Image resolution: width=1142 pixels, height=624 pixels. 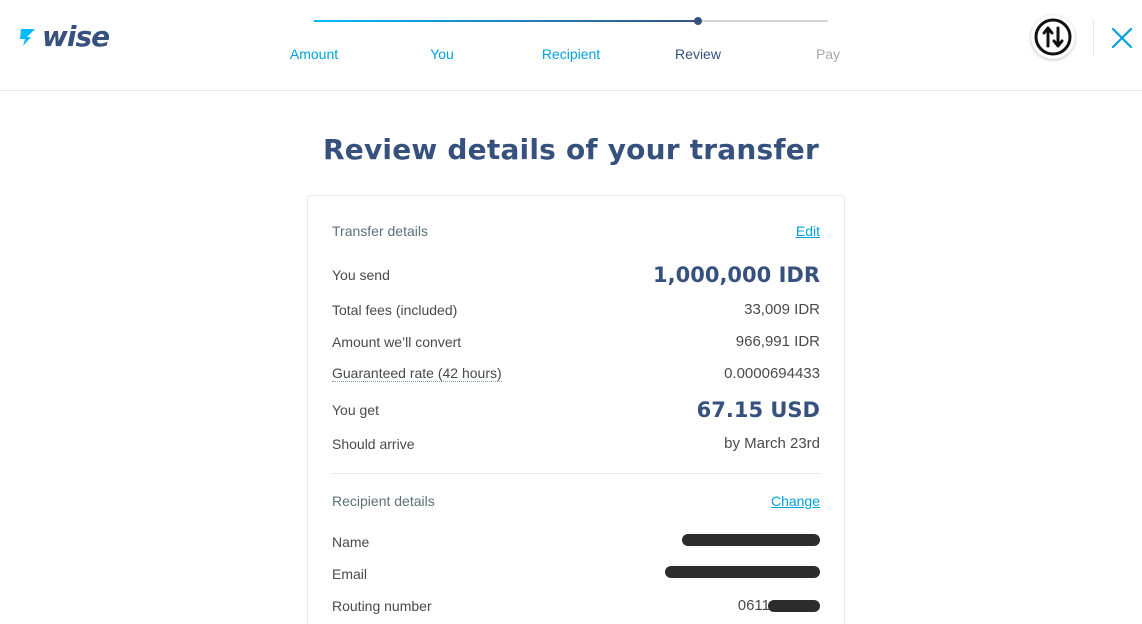 What do you see at coordinates (314, 54) in the screenshot?
I see `step-amount: Amount` at bounding box center [314, 54].